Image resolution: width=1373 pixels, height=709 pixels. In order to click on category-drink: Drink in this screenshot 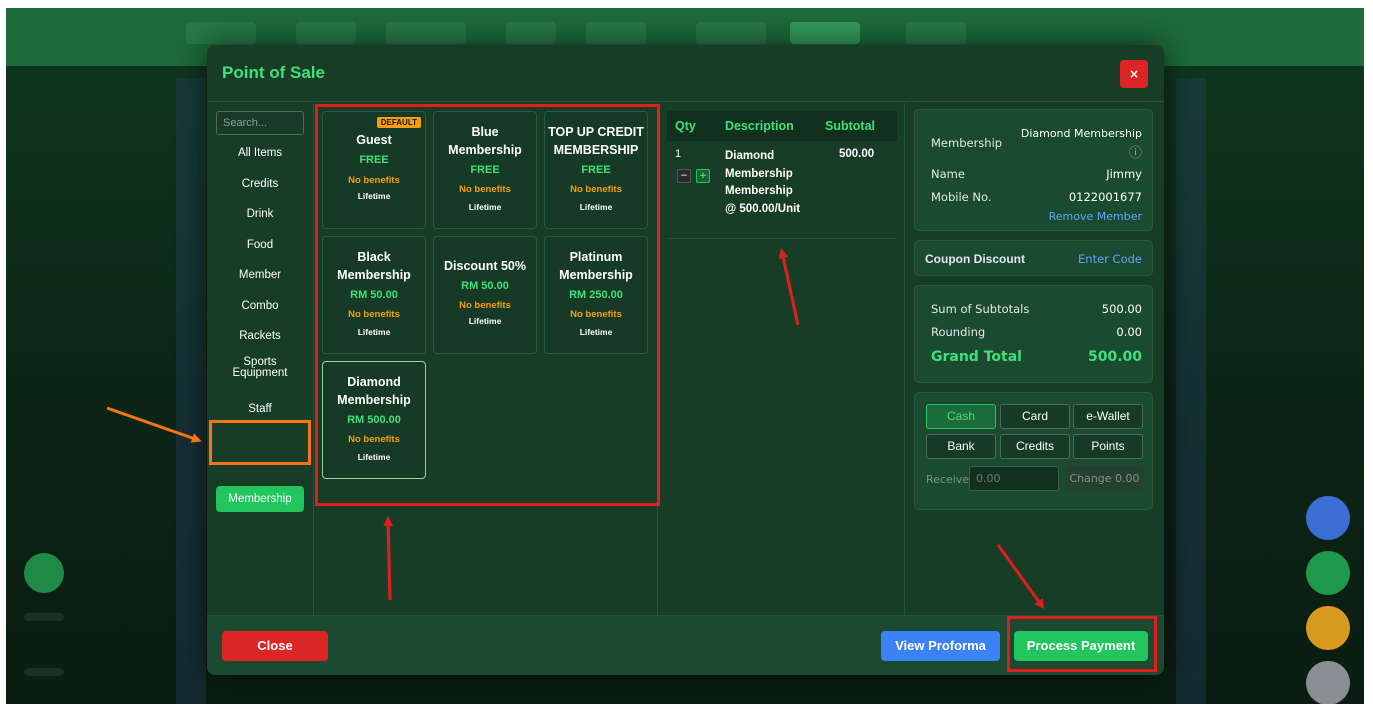, I will do `click(260, 214)`.